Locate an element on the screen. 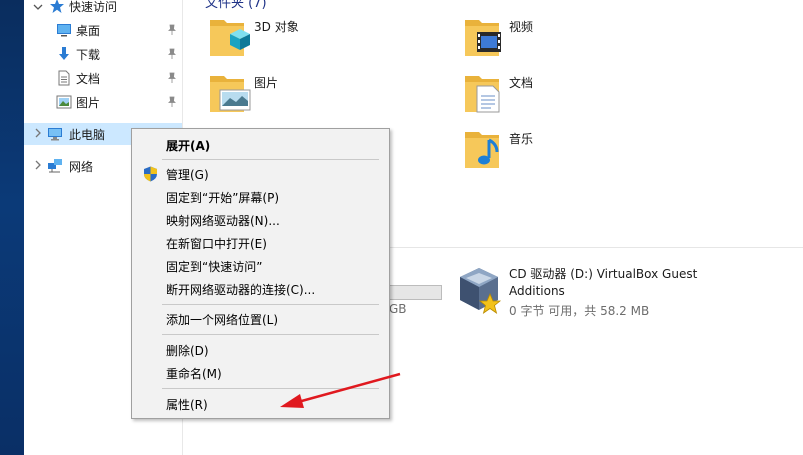  folder-tile-3d-objects: 3D 对象 is located at coordinates (328, 37).